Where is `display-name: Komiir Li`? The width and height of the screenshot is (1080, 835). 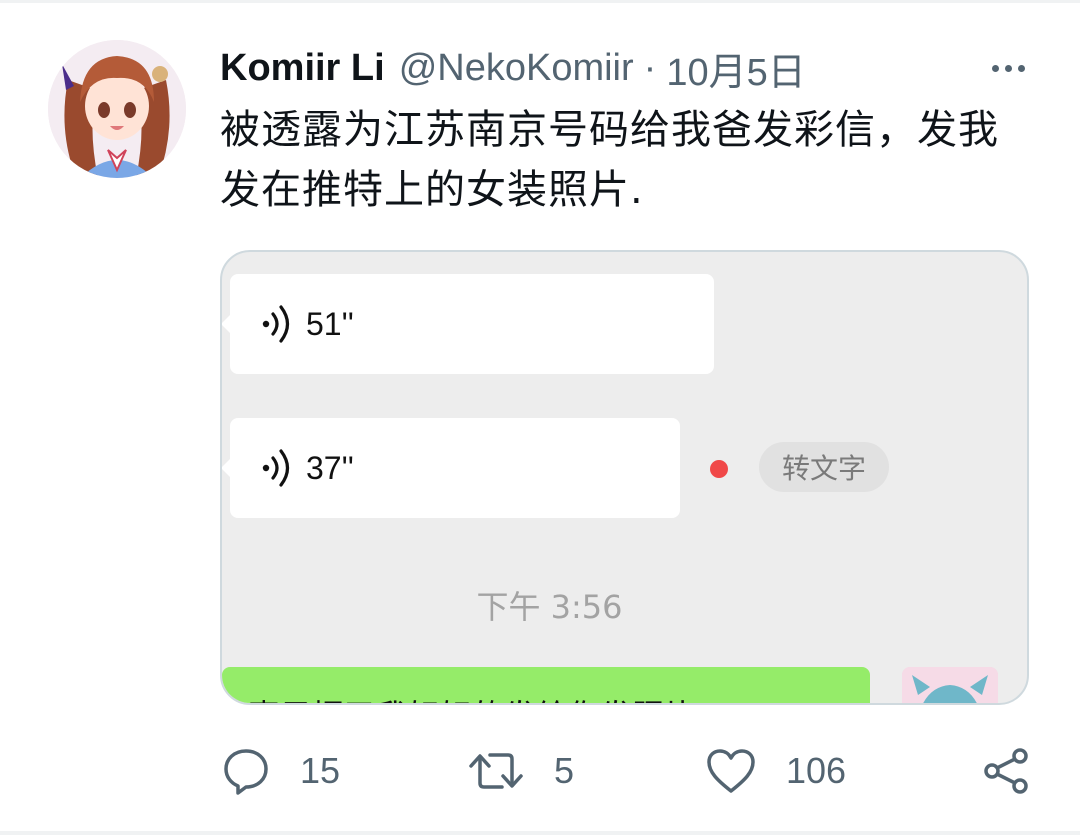 display-name: Komiir Li is located at coordinates (302, 68).